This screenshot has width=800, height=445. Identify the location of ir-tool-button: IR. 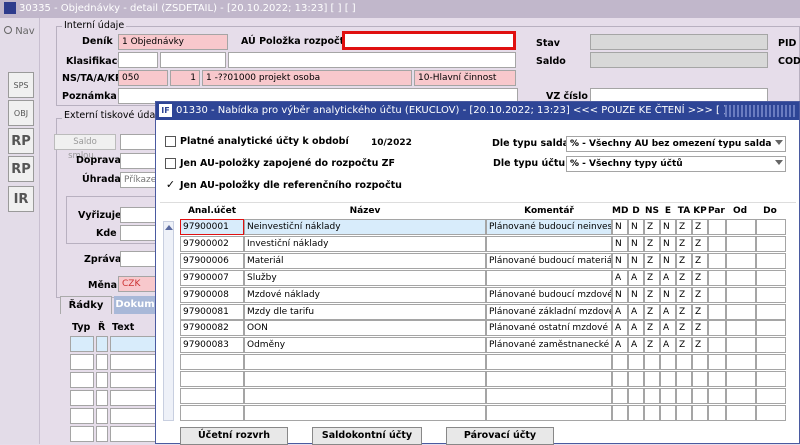
(21, 199).